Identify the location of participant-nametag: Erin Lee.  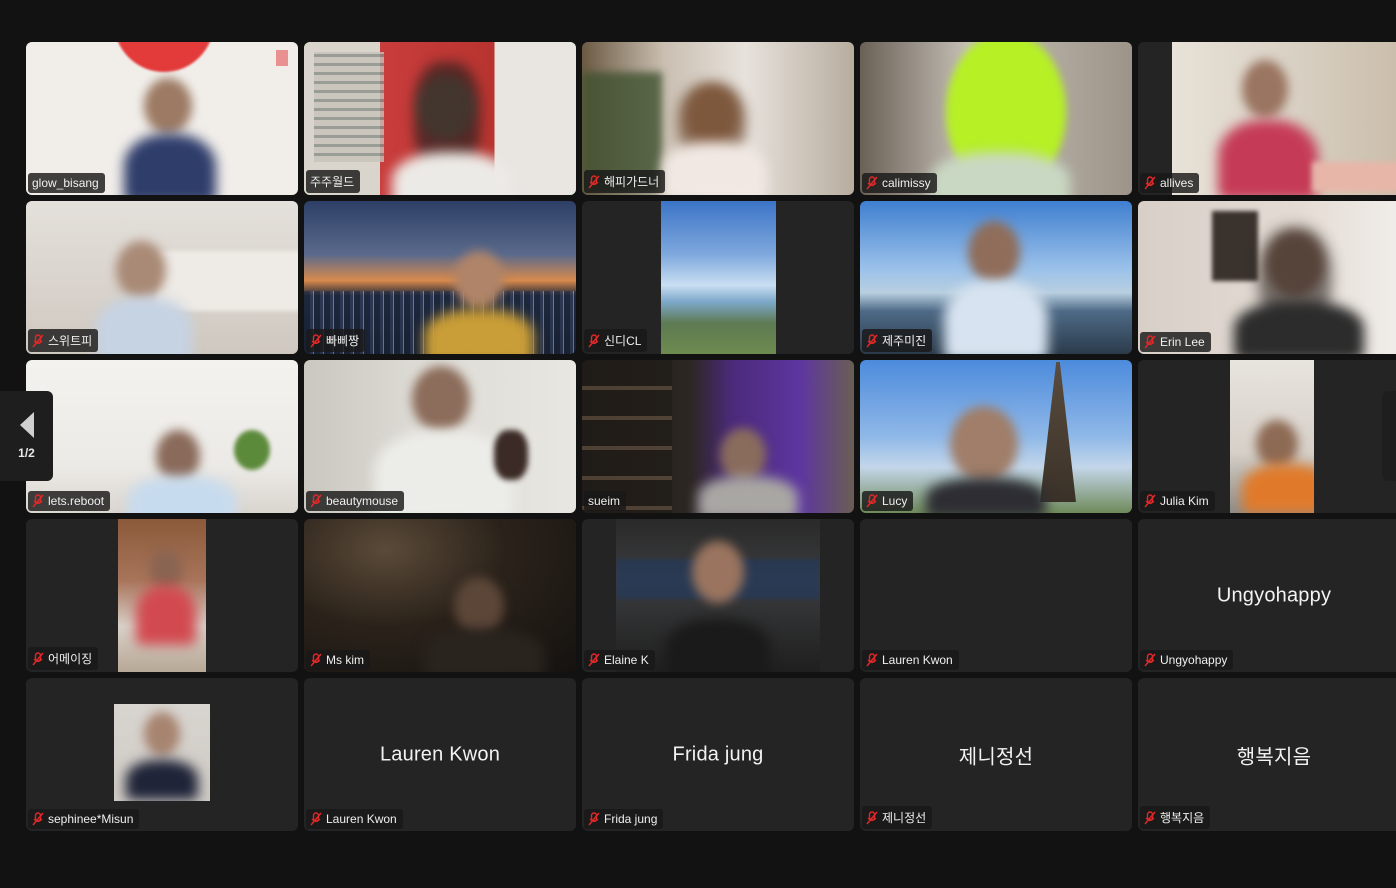
(1175, 342).